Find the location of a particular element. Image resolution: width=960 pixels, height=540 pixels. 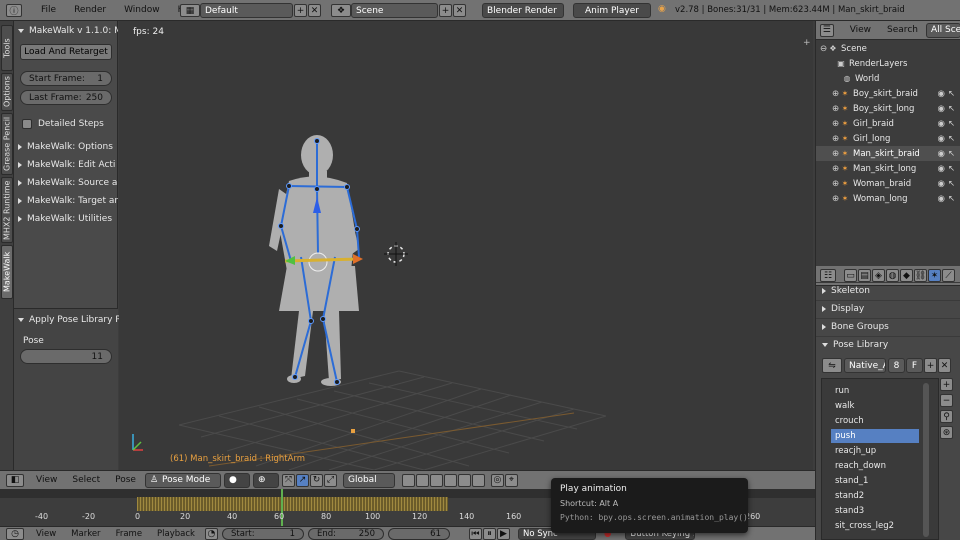

start-frame-input: Start: 1 is located at coordinates (262, 533).